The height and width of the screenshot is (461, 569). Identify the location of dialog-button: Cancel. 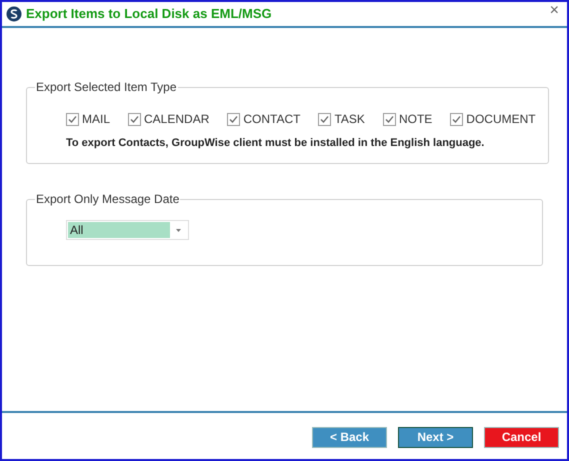
(521, 437).